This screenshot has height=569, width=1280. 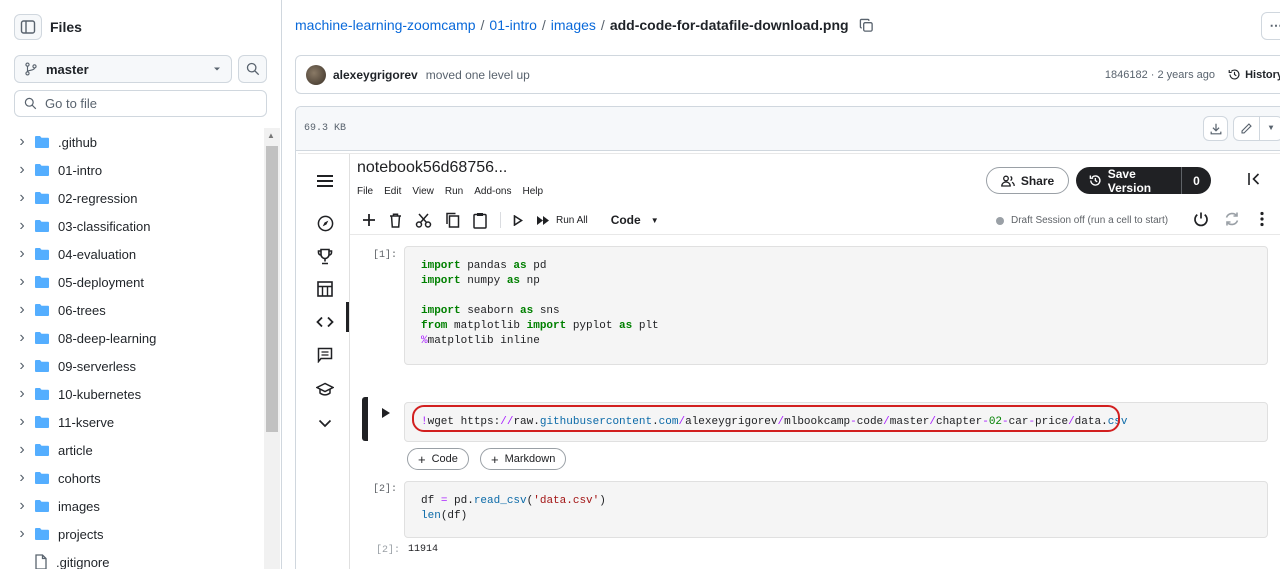 What do you see at coordinates (385, 489) in the screenshot?
I see `cell-execution-label: [2]:` at bounding box center [385, 489].